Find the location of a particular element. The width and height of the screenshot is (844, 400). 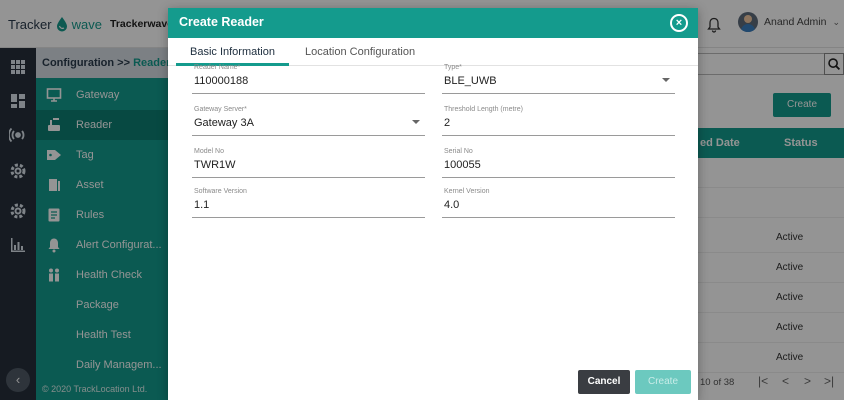

field-value: TWR1W is located at coordinates (215, 165).